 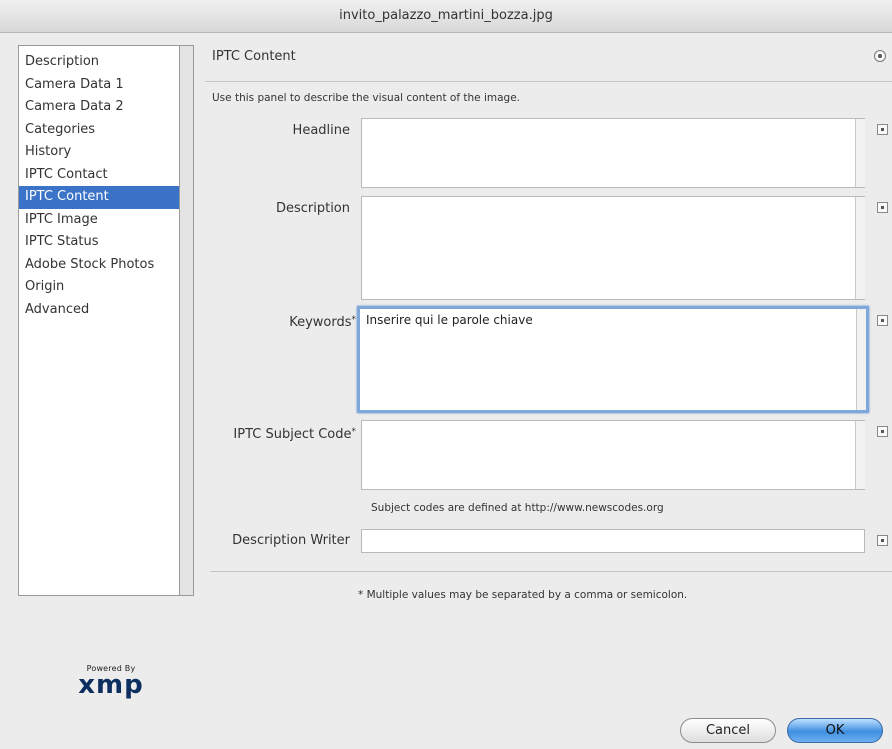 I want to click on description-writer-label: Description Writer, so click(x=275, y=540).